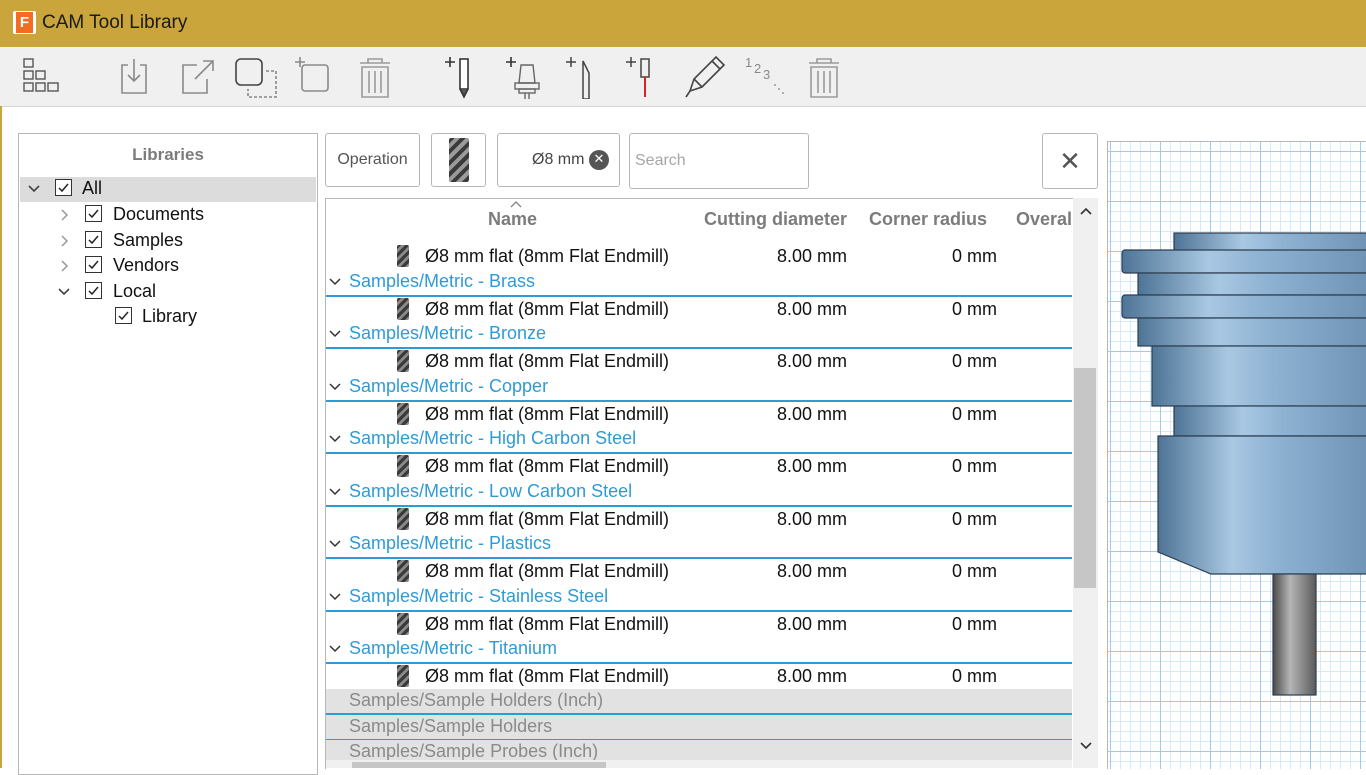  What do you see at coordinates (648, 76) in the screenshot?
I see `new-probe-icon` at bounding box center [648, 76].